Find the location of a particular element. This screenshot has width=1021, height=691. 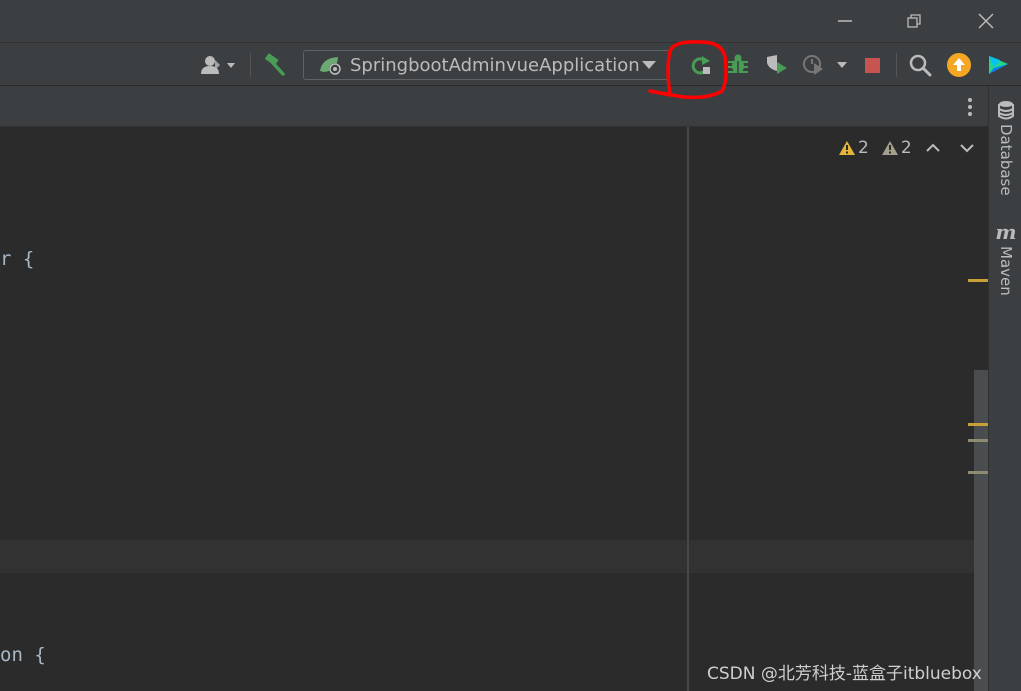

coverage-icon is located at coordinates (777, 64).